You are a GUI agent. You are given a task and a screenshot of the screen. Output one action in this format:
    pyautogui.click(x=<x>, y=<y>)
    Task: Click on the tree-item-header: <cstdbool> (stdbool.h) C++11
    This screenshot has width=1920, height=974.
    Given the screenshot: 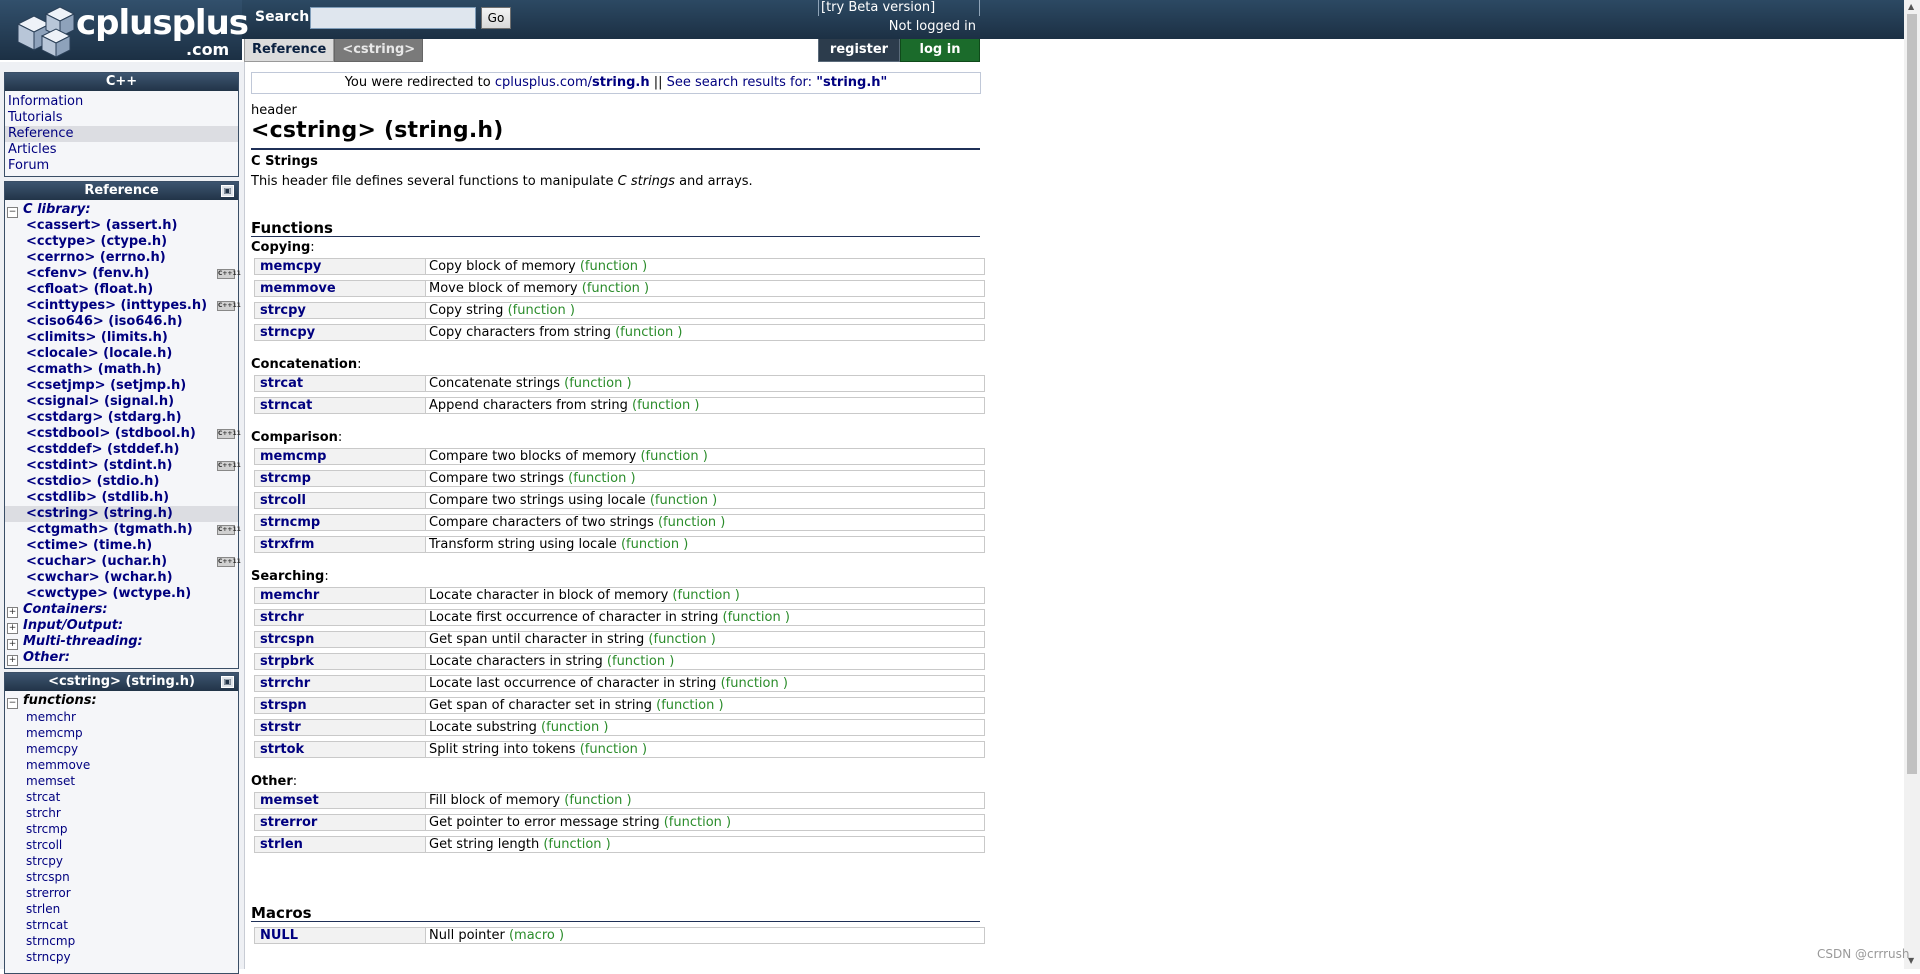 What is the action you would take?
    pyautogui.click(x=123, y=434)
    